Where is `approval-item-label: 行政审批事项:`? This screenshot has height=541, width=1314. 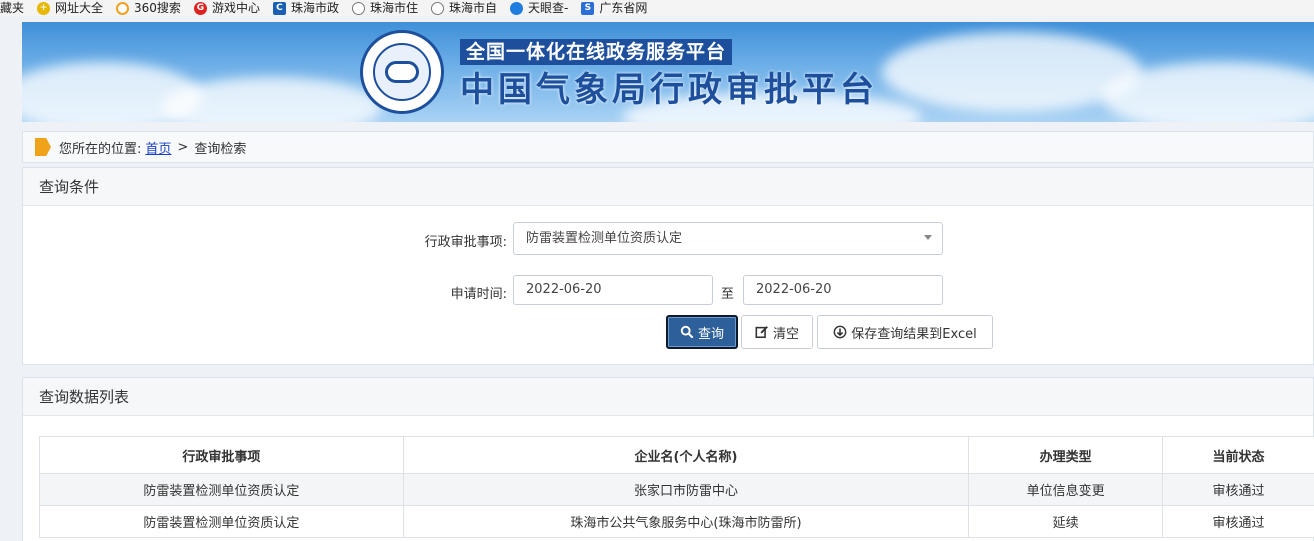 approval-item-label: 行政审批事项: is located at coordinates (465, 242).